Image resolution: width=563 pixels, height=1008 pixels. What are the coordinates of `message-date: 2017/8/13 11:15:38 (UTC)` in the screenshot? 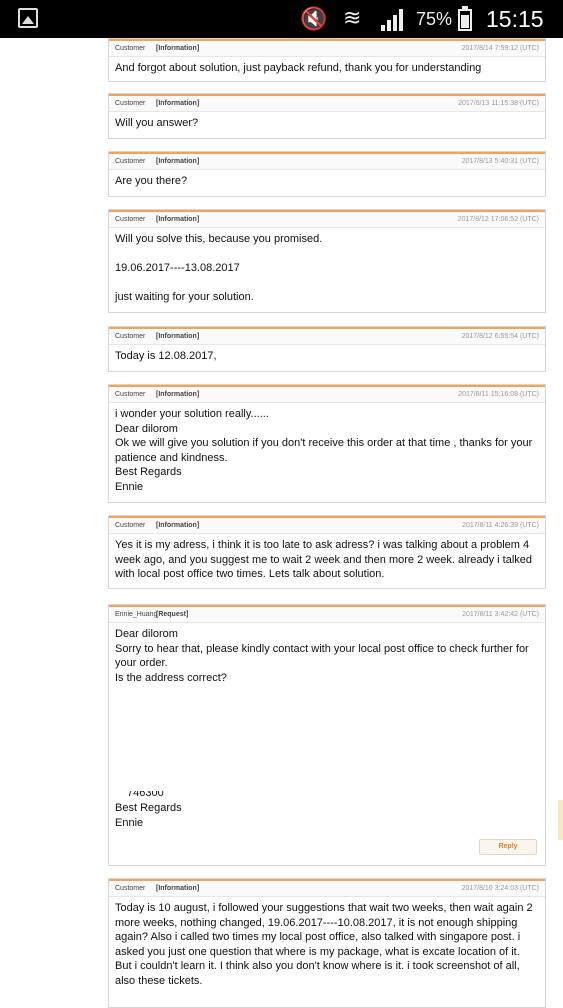 It's located at (498, 103).